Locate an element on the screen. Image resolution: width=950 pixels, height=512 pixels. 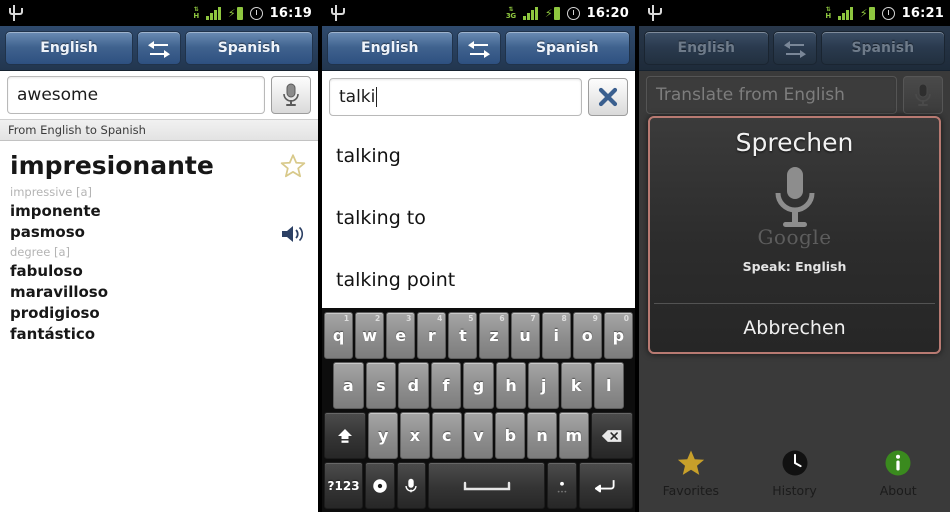
key-l: l is located at coordinates (609, 385).